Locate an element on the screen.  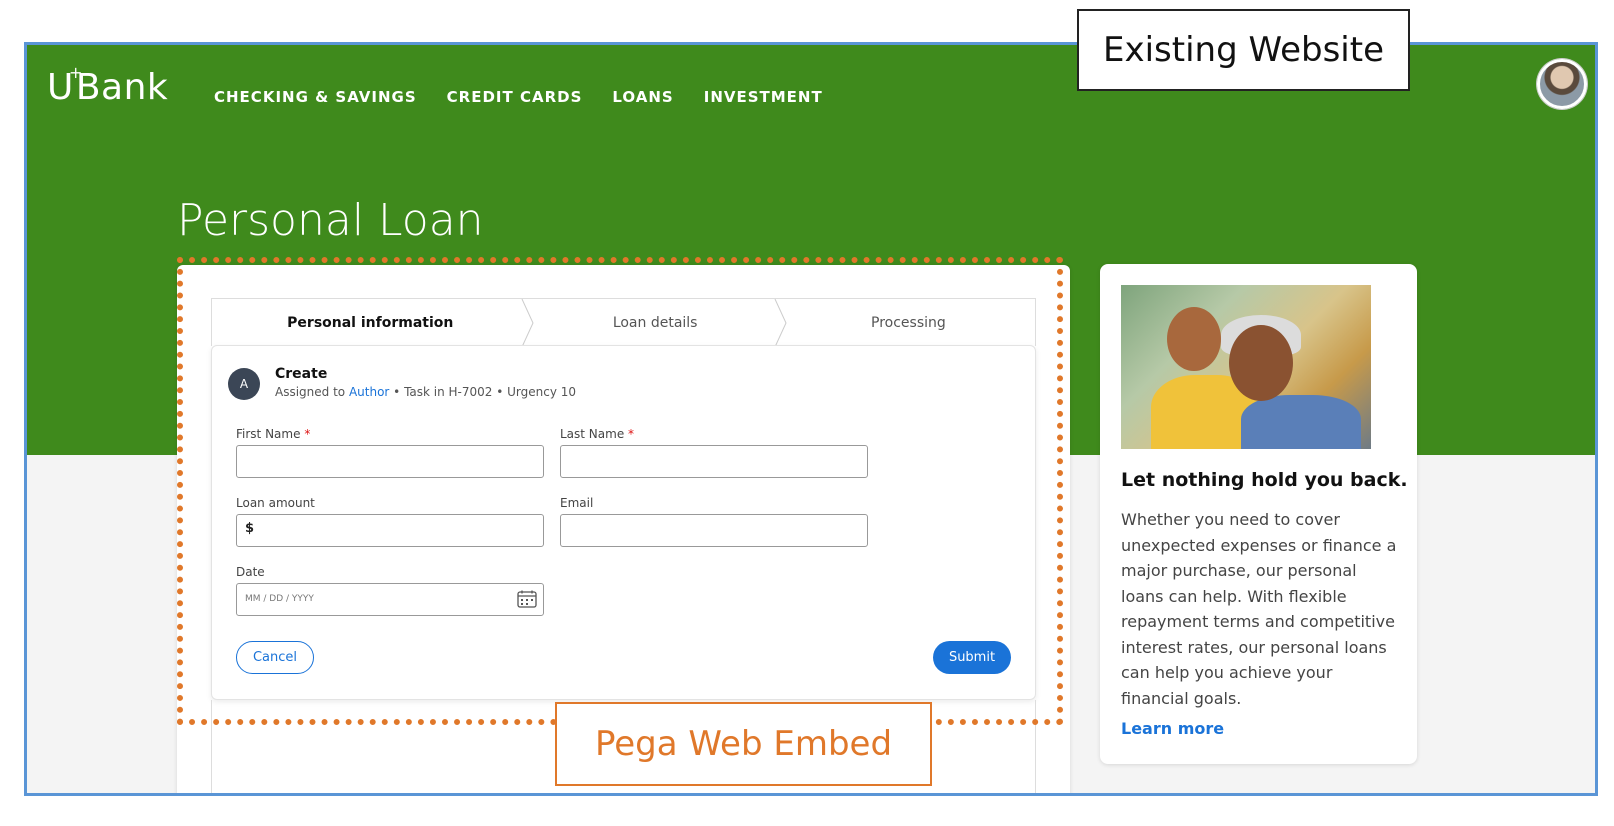
assigned-suffix: • Task in H-7002 • Urgency 10 is located at coordinates (483, 392).